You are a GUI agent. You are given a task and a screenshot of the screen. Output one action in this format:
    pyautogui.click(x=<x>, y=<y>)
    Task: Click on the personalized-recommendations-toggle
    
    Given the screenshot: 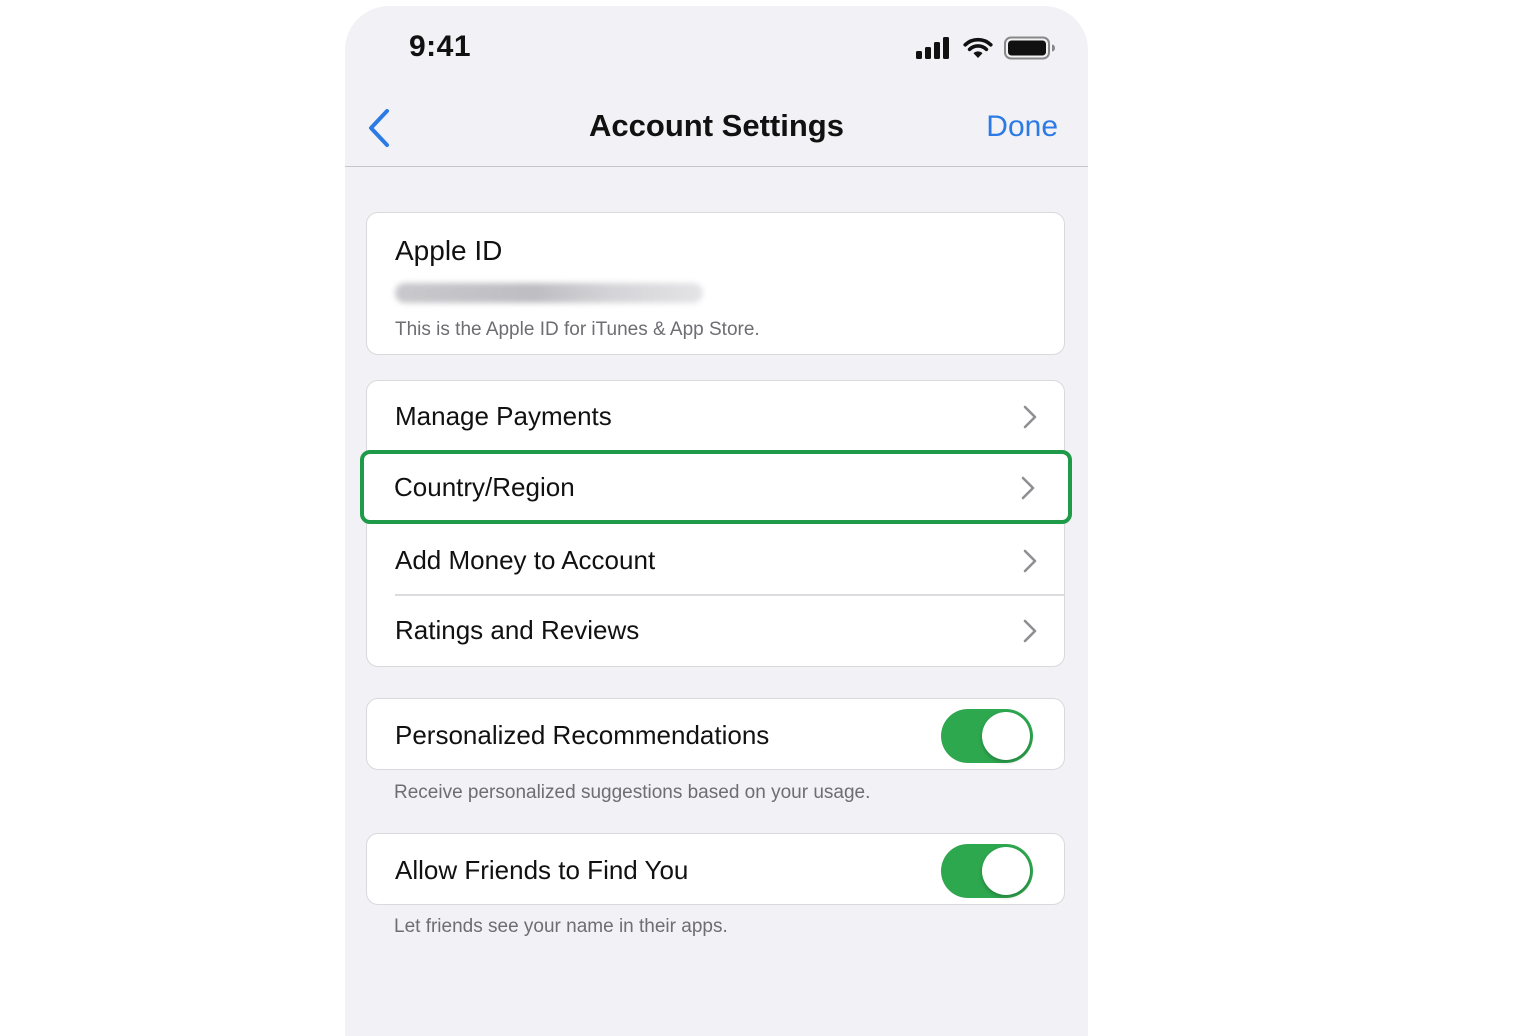 What is the action you would take?
    pyautogui.click(x=987, y=736)
    